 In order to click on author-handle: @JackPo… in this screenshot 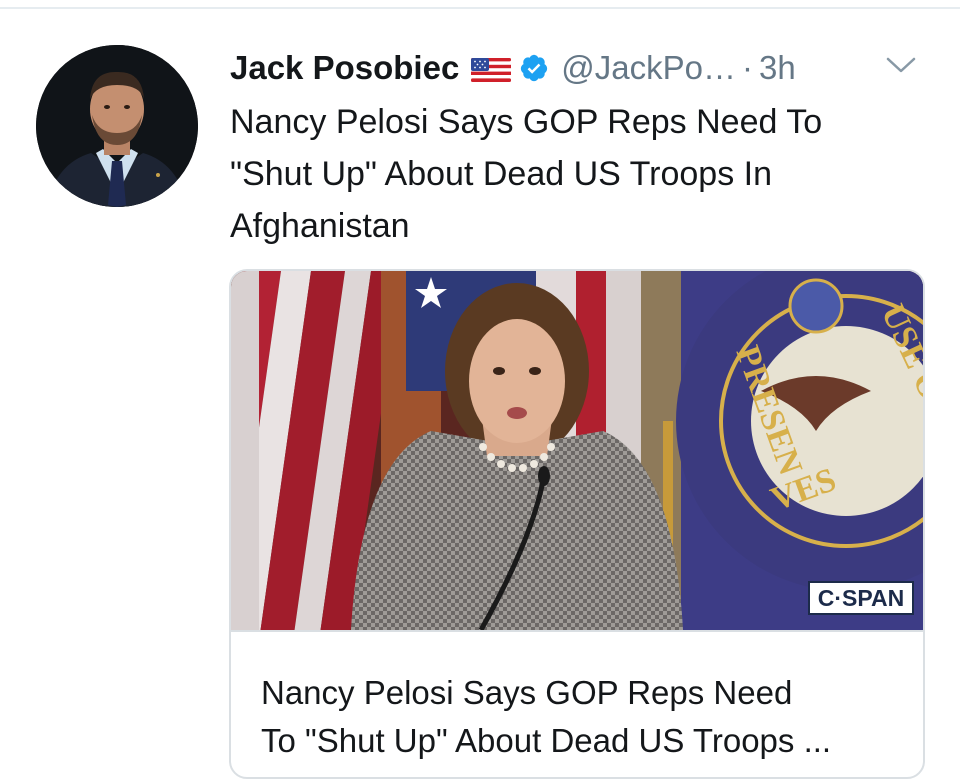, I will do `click(648, 68)`.